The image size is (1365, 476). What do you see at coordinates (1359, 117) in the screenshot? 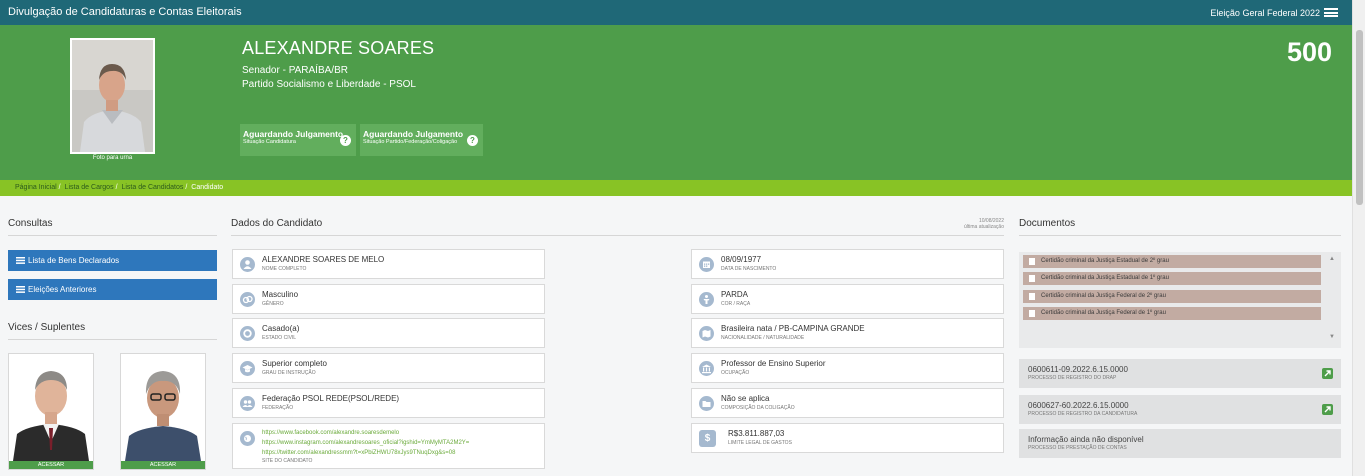
I see `scrollbar-thumb` at bounding box center [1359, 117].